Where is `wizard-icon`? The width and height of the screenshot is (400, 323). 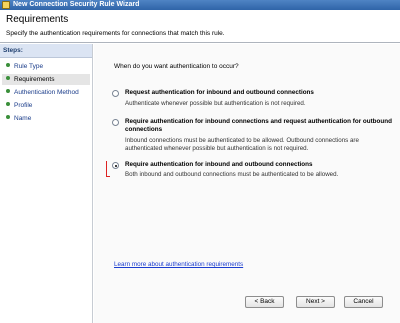
wizard-icon is located at coordinates (6, 5).